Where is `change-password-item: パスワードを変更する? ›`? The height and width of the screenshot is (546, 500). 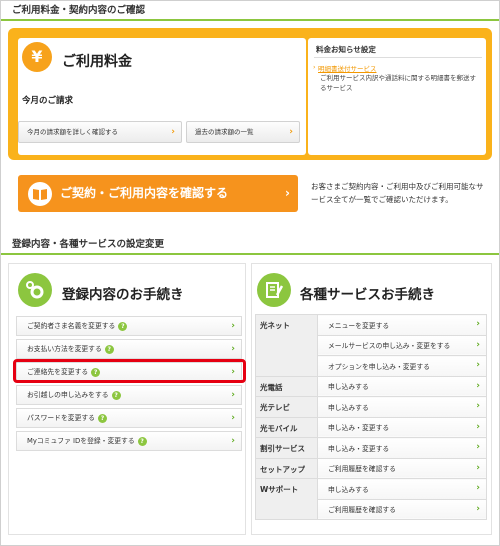 change-password-item: パスワードを変更する? › is located at coordinates (129, 418).